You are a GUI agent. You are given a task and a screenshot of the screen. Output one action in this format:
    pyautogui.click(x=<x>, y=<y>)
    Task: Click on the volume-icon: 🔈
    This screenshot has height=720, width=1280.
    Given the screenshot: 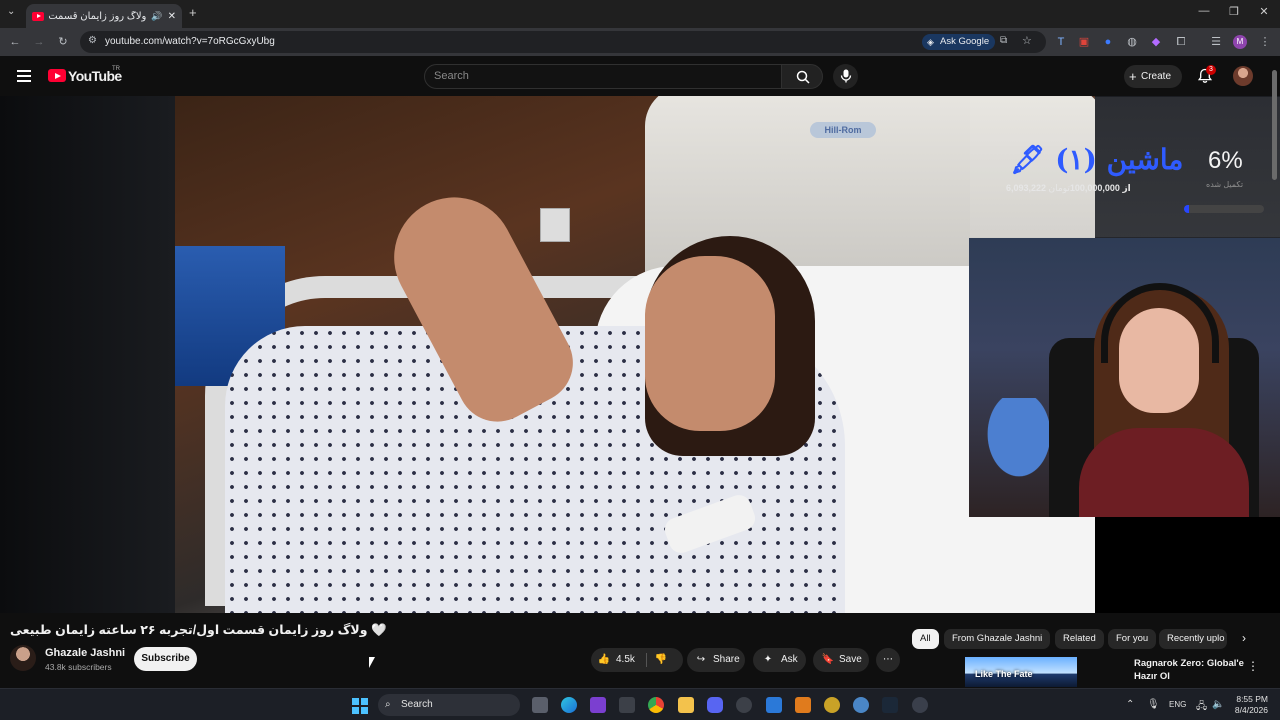 What is the action you would take?
    pyautogui.click(x=1218, y=704)
    